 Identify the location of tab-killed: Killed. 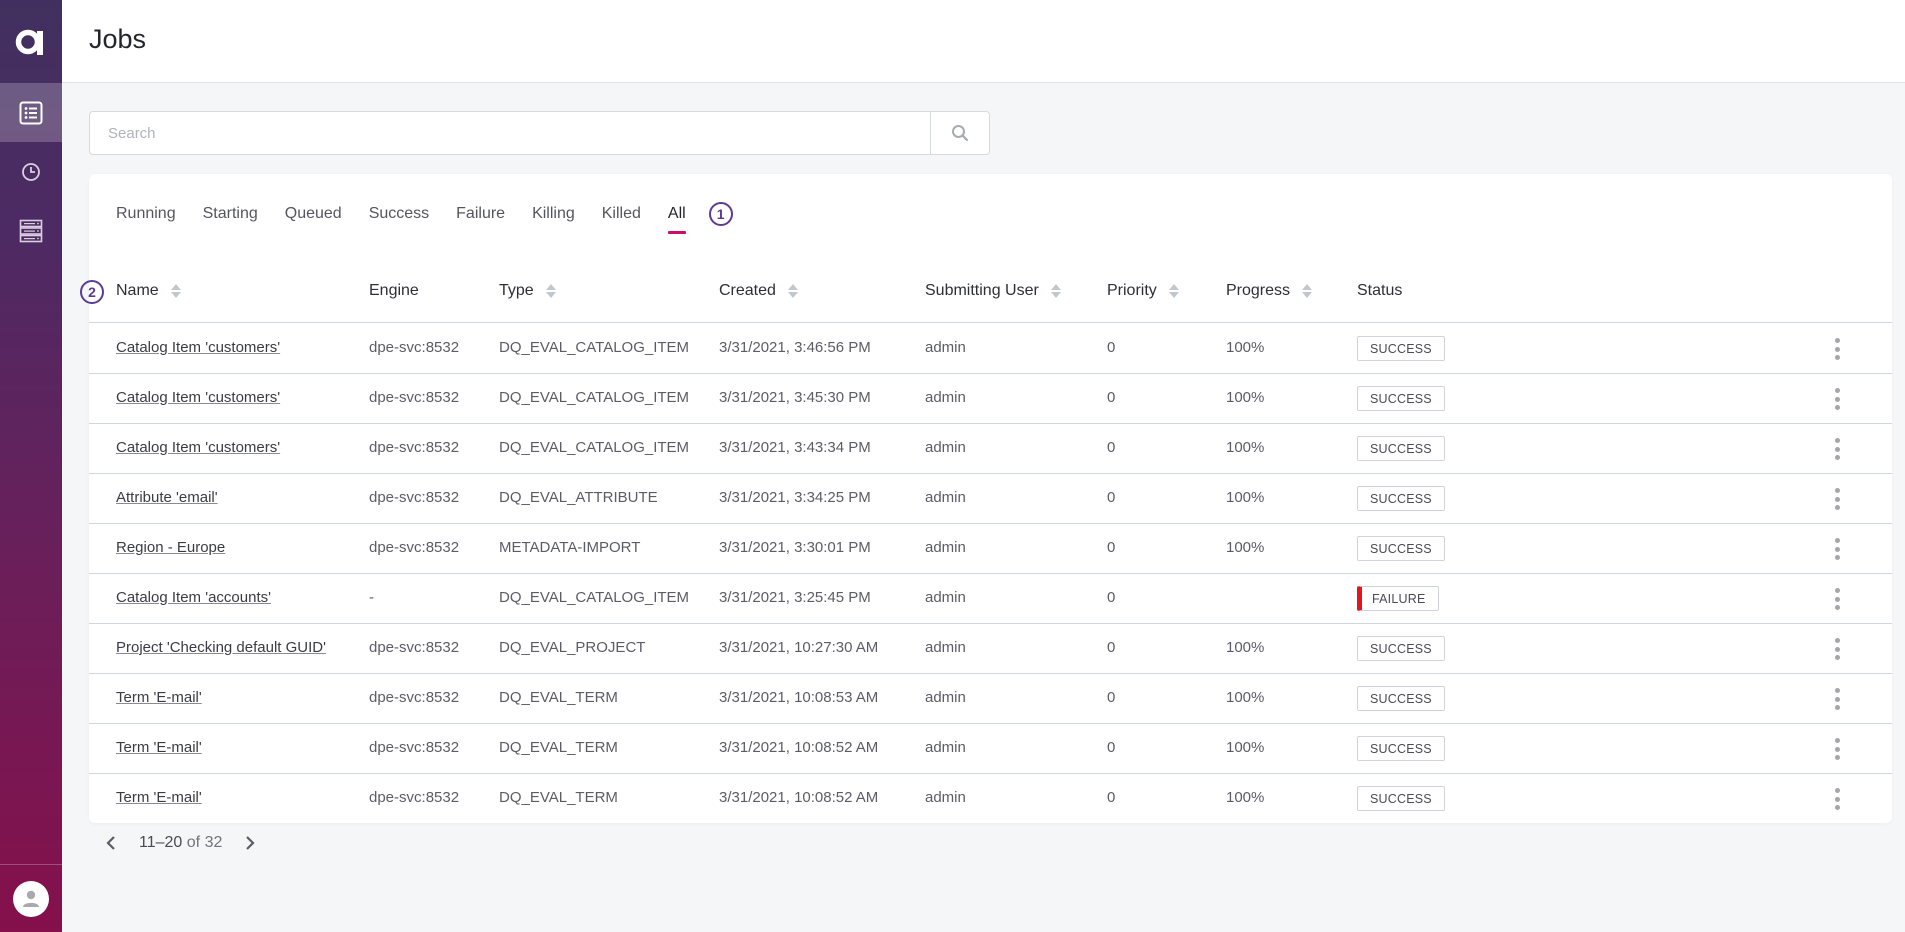
(621, 214).